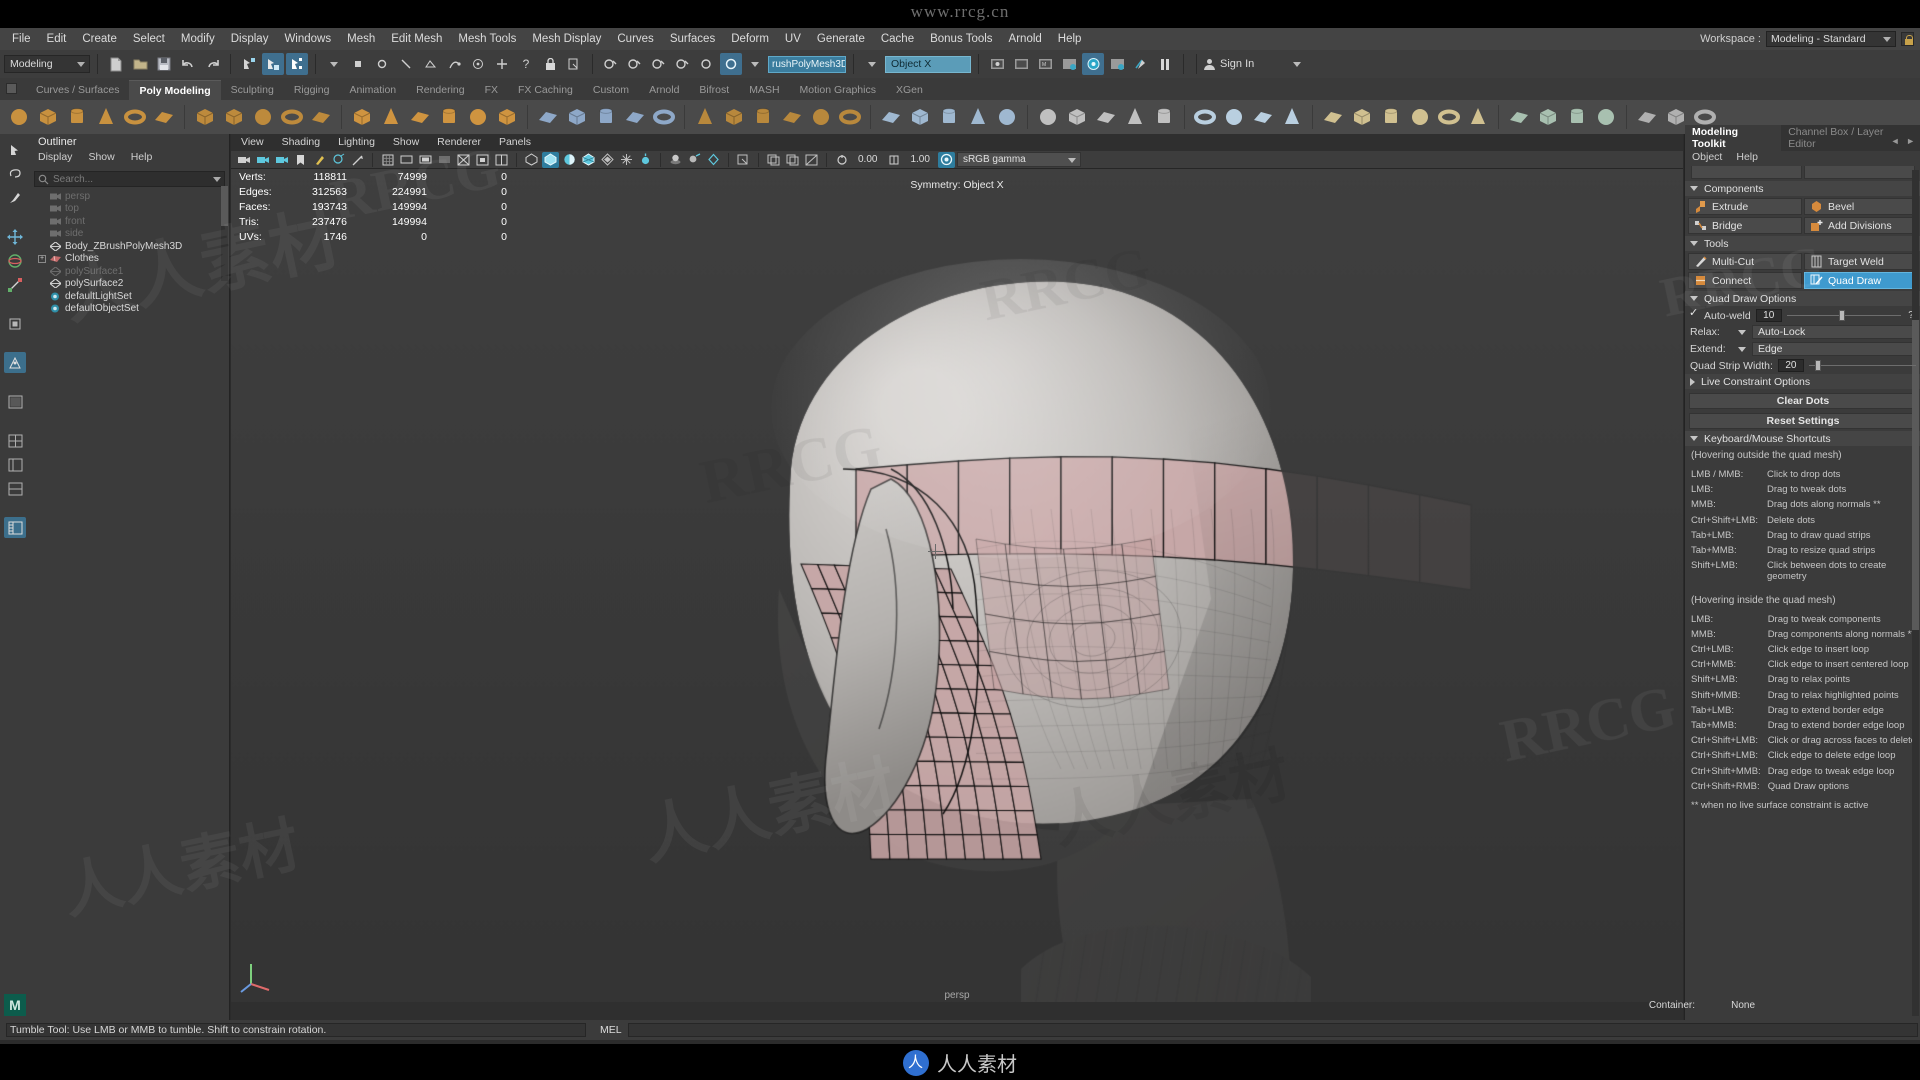 This screenshot has height=1080, width=1920. I want to click on highlight-selection-icon, so click(574, 64).